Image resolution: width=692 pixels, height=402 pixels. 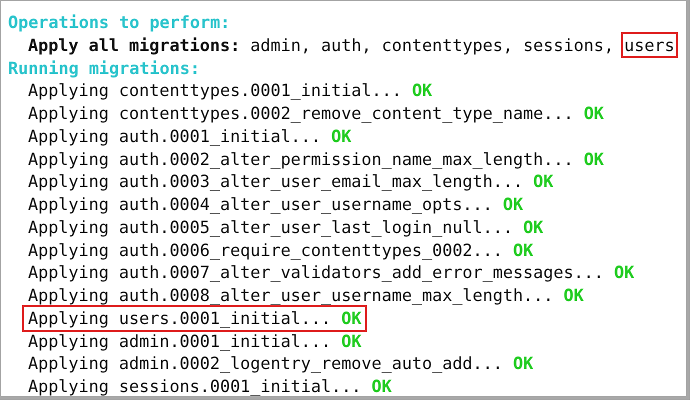 What do you see at coordinates (120, 22) in the screenshot?
I see `section-heading: Operations to perform:` at bounding box center [120, 22].